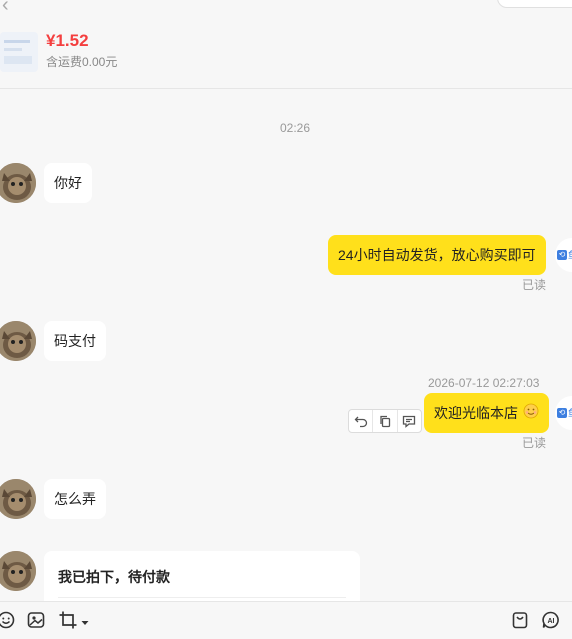  What do you see at coordinates (5, 8) in the screenshot?
I see `back-icon: ‹` at bounding box center [5, 8].